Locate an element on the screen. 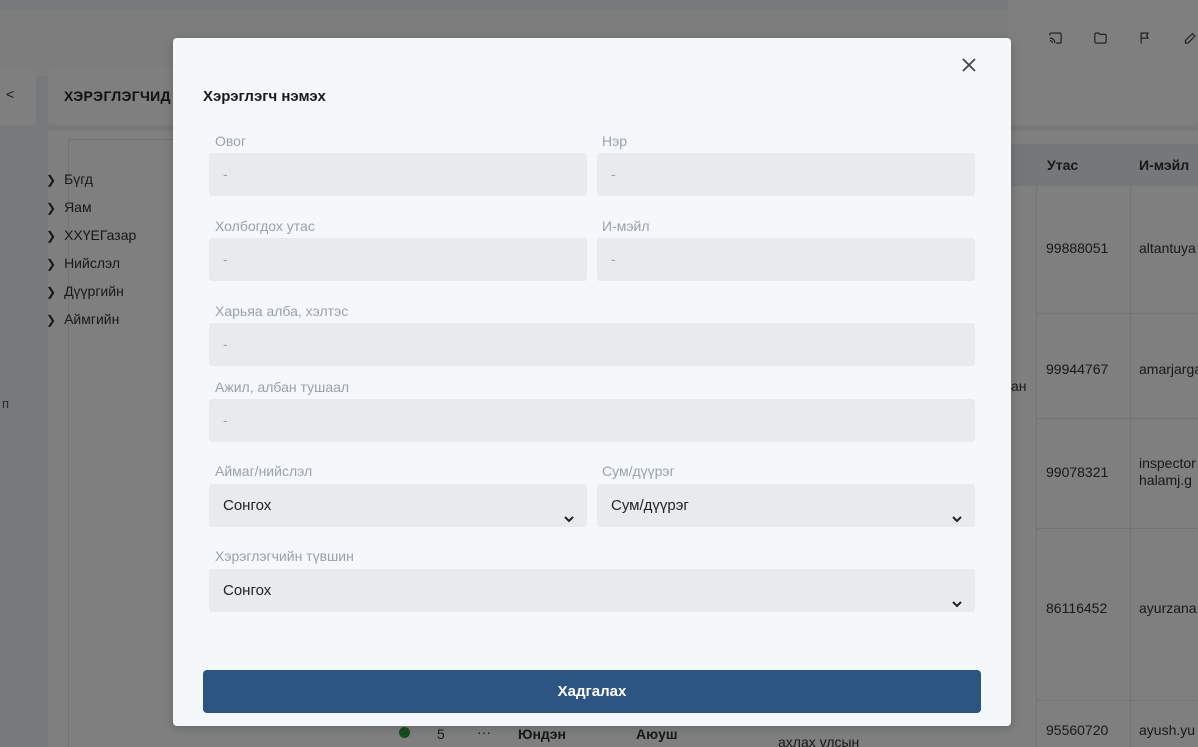  firstname-label: Нэр is located at coordinates (615, 141).